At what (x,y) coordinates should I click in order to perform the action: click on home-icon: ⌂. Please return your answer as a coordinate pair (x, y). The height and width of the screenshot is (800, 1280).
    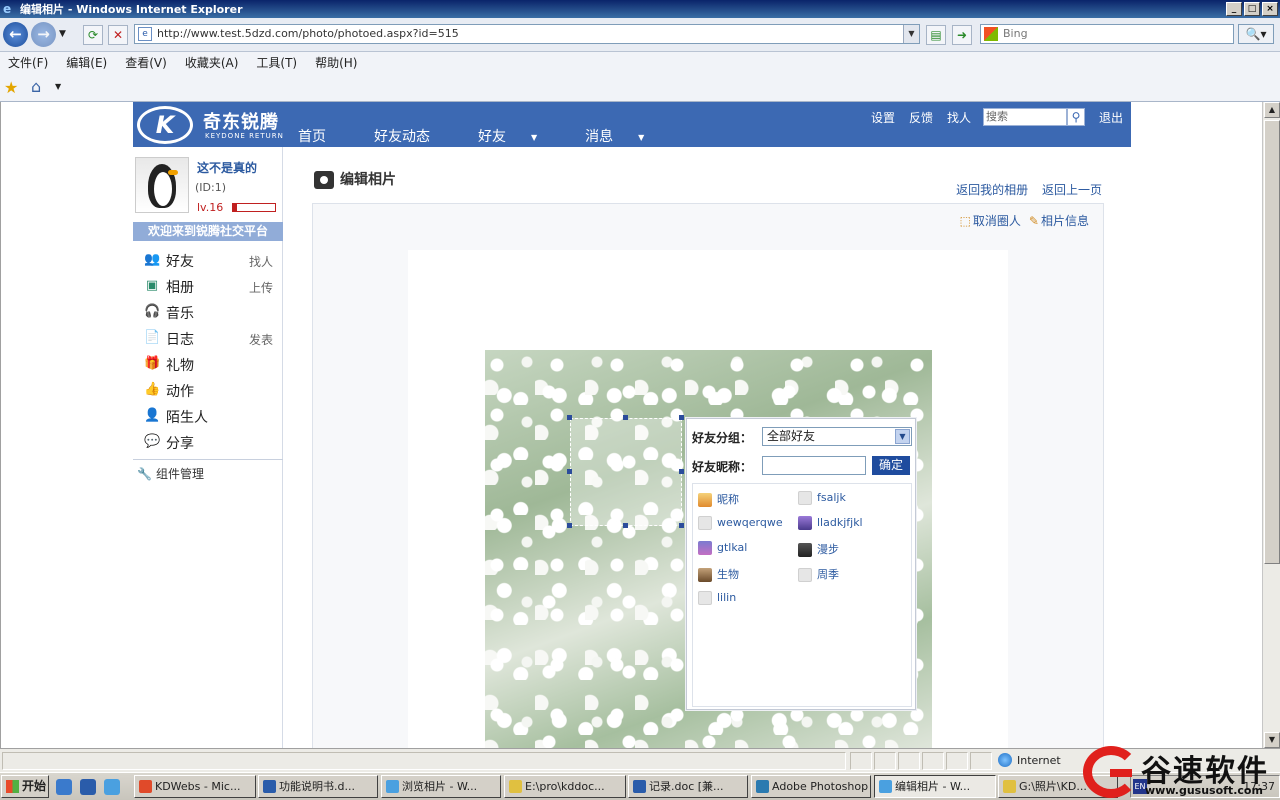
    Looking at the image, I should click on (36, 86).